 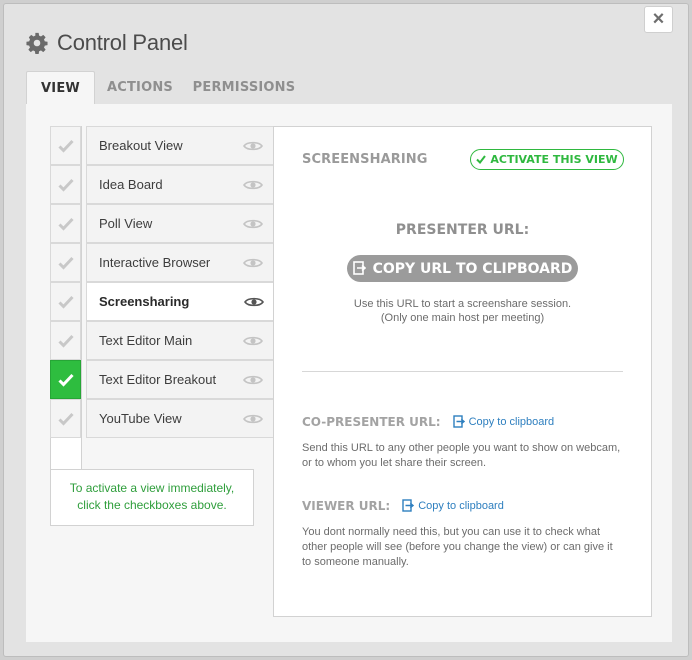 What do you see at coordinates (152, 488) in the screenshot?
I see `hint-line: To activate a view immediately,` at bounding box center [152, 488].